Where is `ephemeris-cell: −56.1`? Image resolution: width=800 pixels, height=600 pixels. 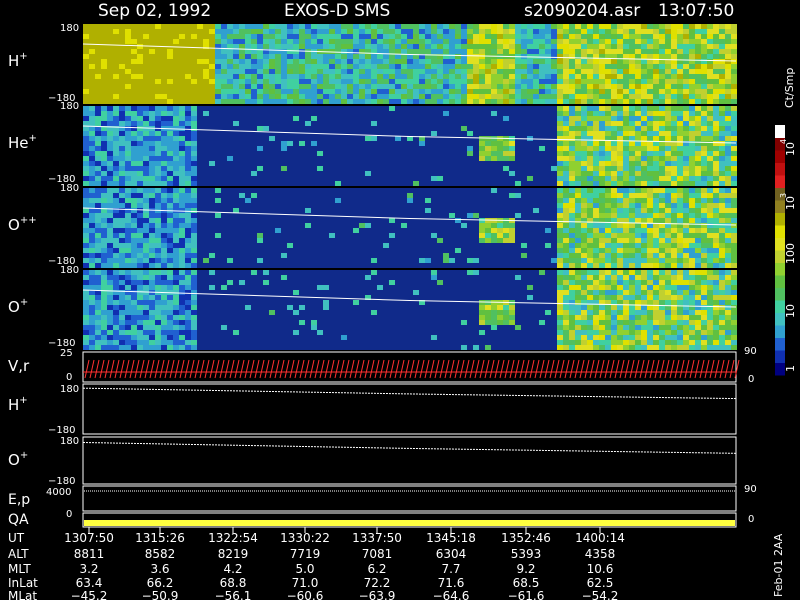 ephemeris-cell: −56.1 is located at coordinates (233, 594).